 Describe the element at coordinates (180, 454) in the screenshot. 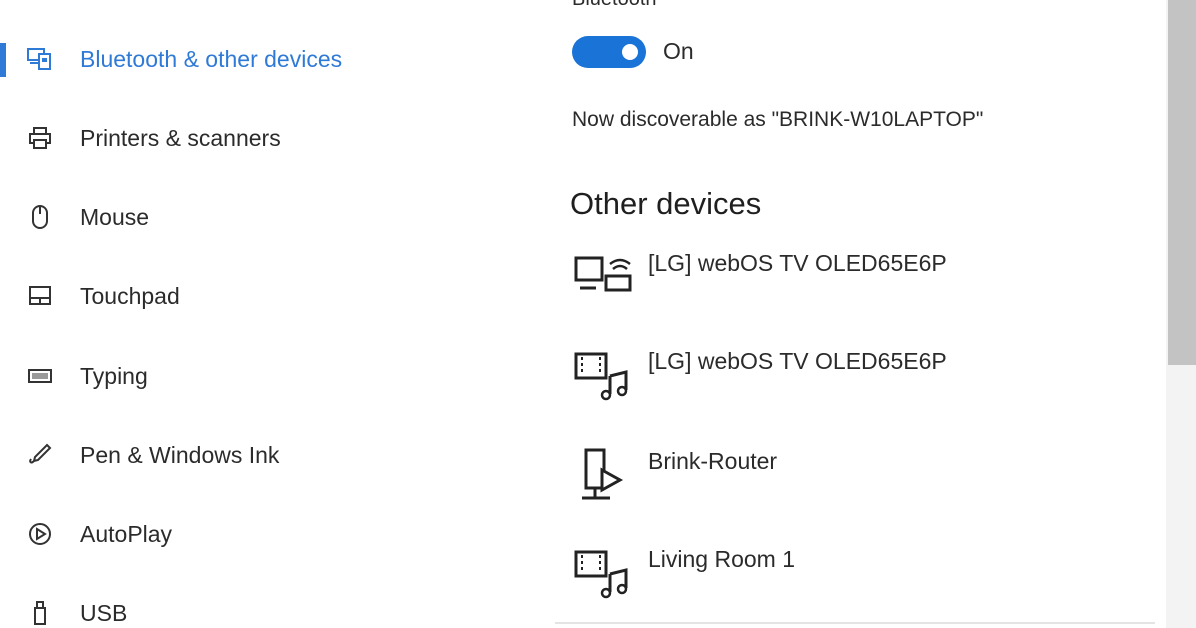

I see `sidebar-item-label: Pen & Windows Ink` at that location.